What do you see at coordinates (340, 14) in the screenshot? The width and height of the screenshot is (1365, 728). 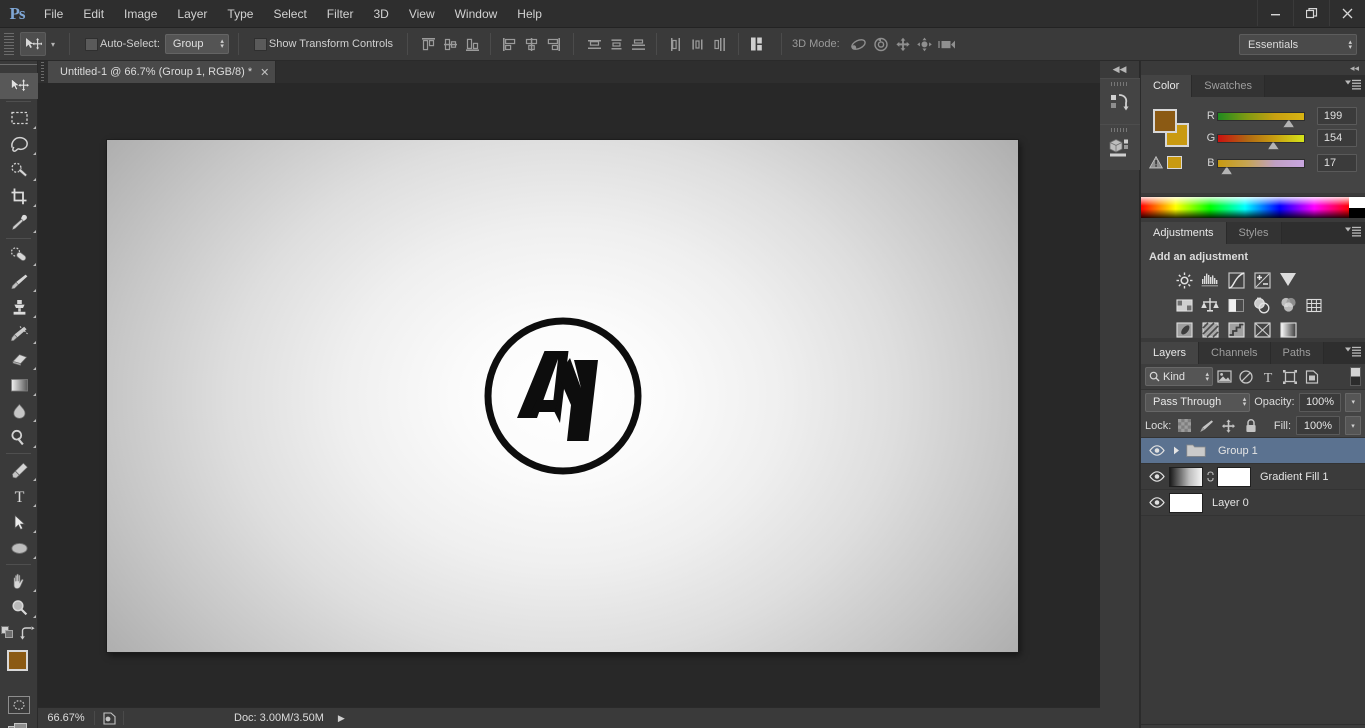 I see `menu-filter: Filter` at bounding box center [340, 14].